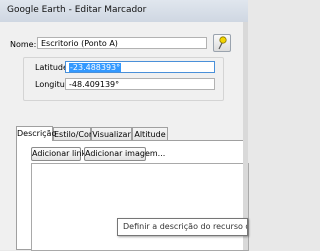  Describe the element at coordinates (77, 10) in the screenshot. I see `window-title: Google Earth - Editar Marcador` at that location.